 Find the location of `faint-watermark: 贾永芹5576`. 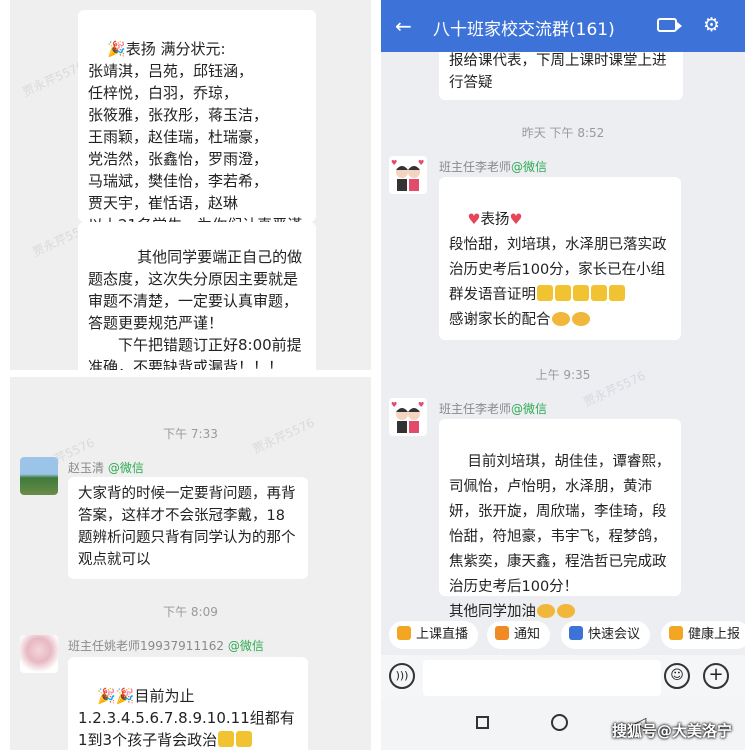

faint-watermark: 贾永芹5576 is located at coordinates (53, 79).